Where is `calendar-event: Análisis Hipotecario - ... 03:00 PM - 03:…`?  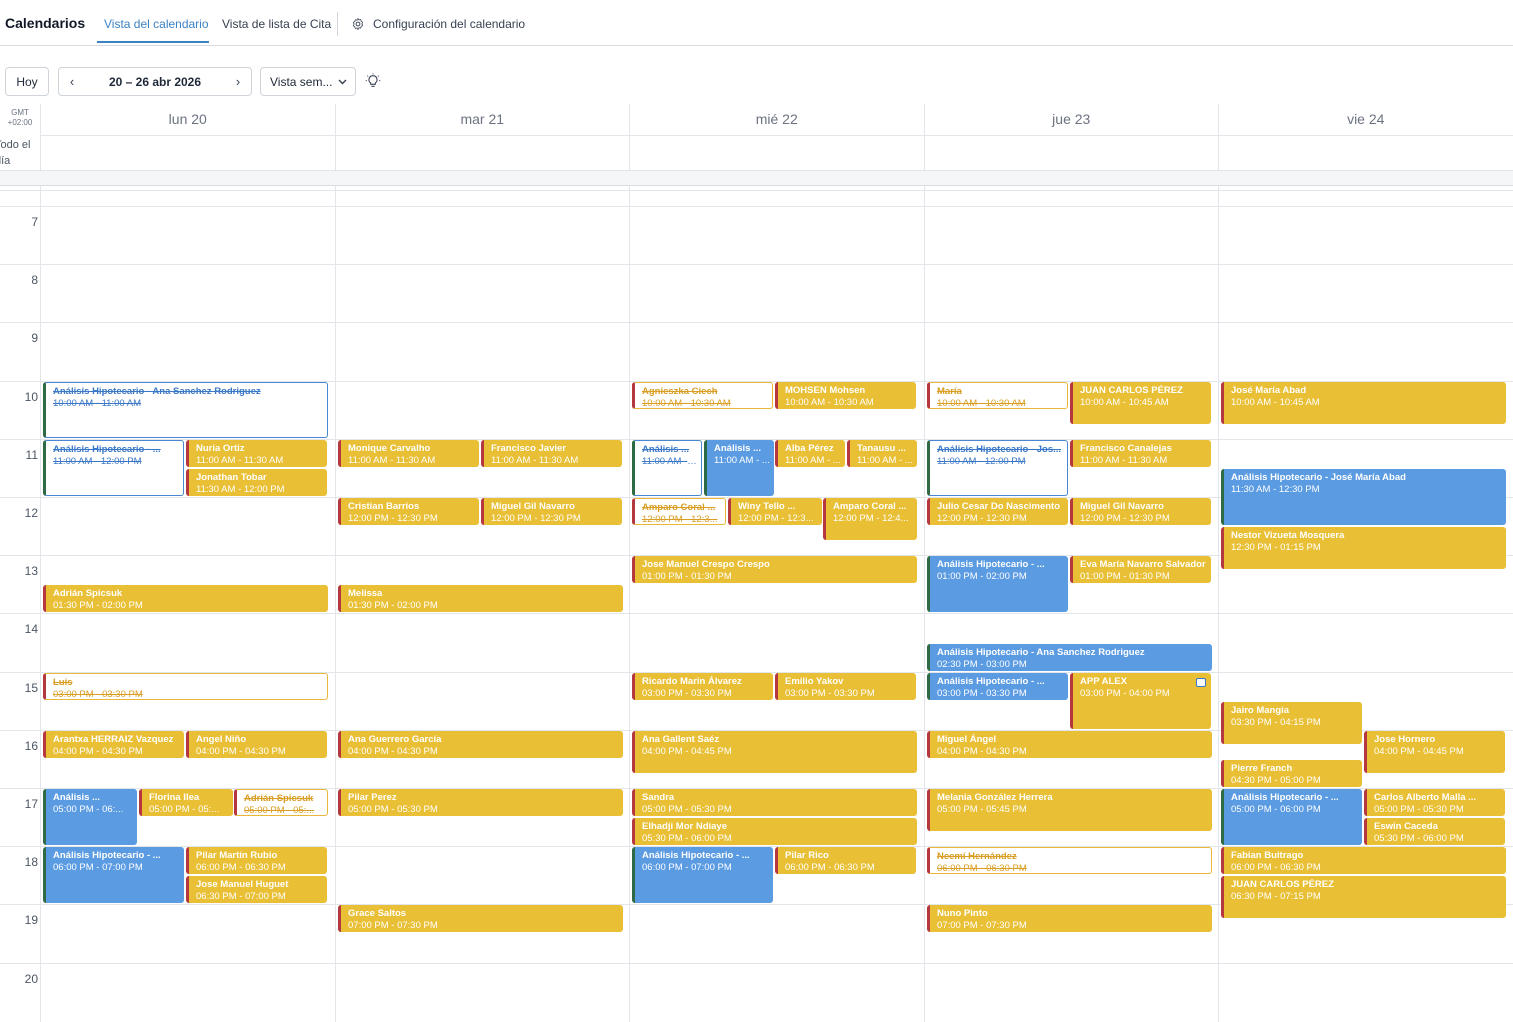
calendar-event: Análisis Hipotecario - ... 03:00 PM - 03:… is located at coordinates (997, 686).